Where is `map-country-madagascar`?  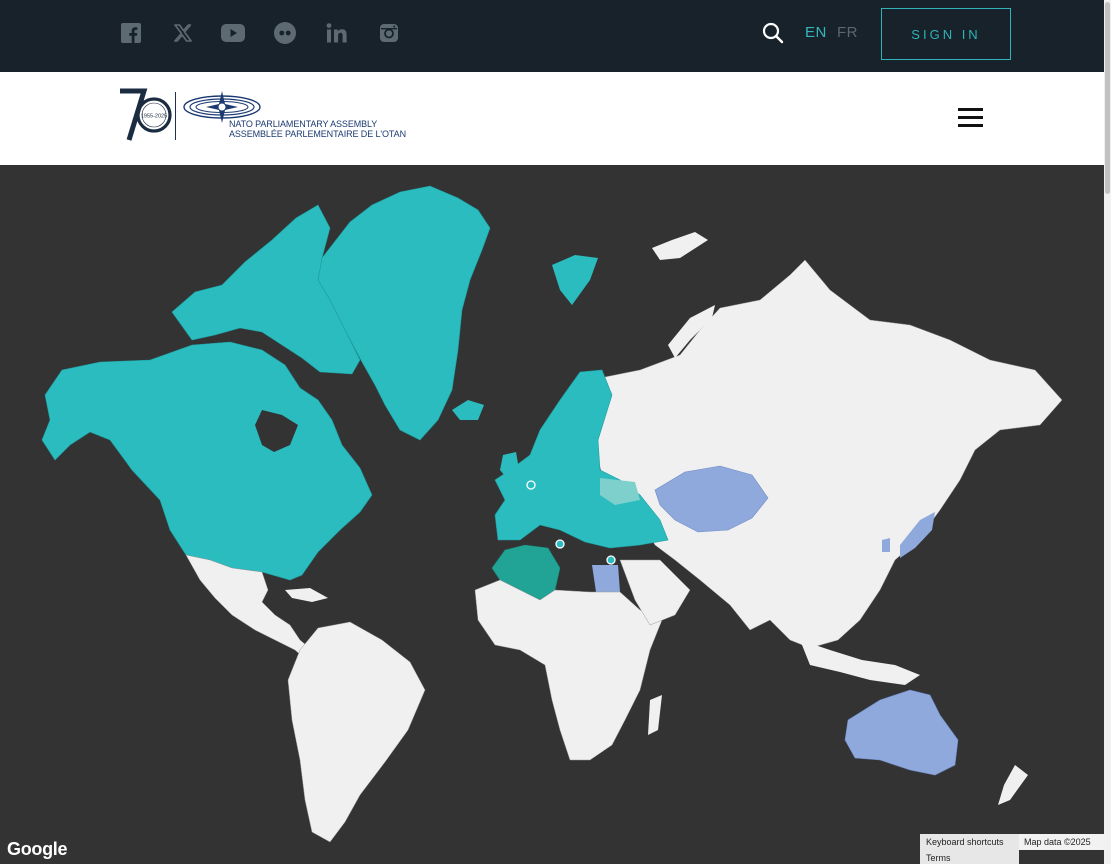
map-country-madagascar is located at coordinates (655, 715).